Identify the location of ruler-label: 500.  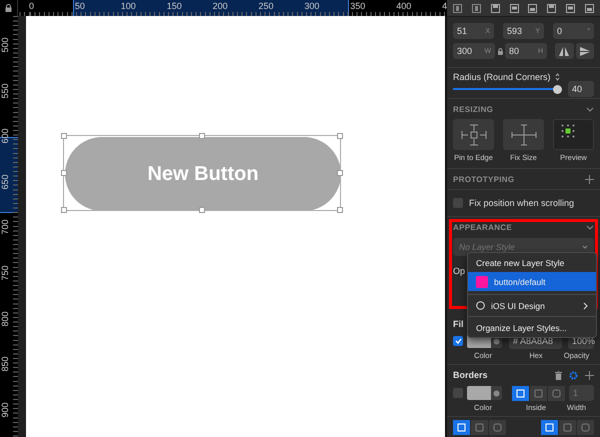
(5, 45).